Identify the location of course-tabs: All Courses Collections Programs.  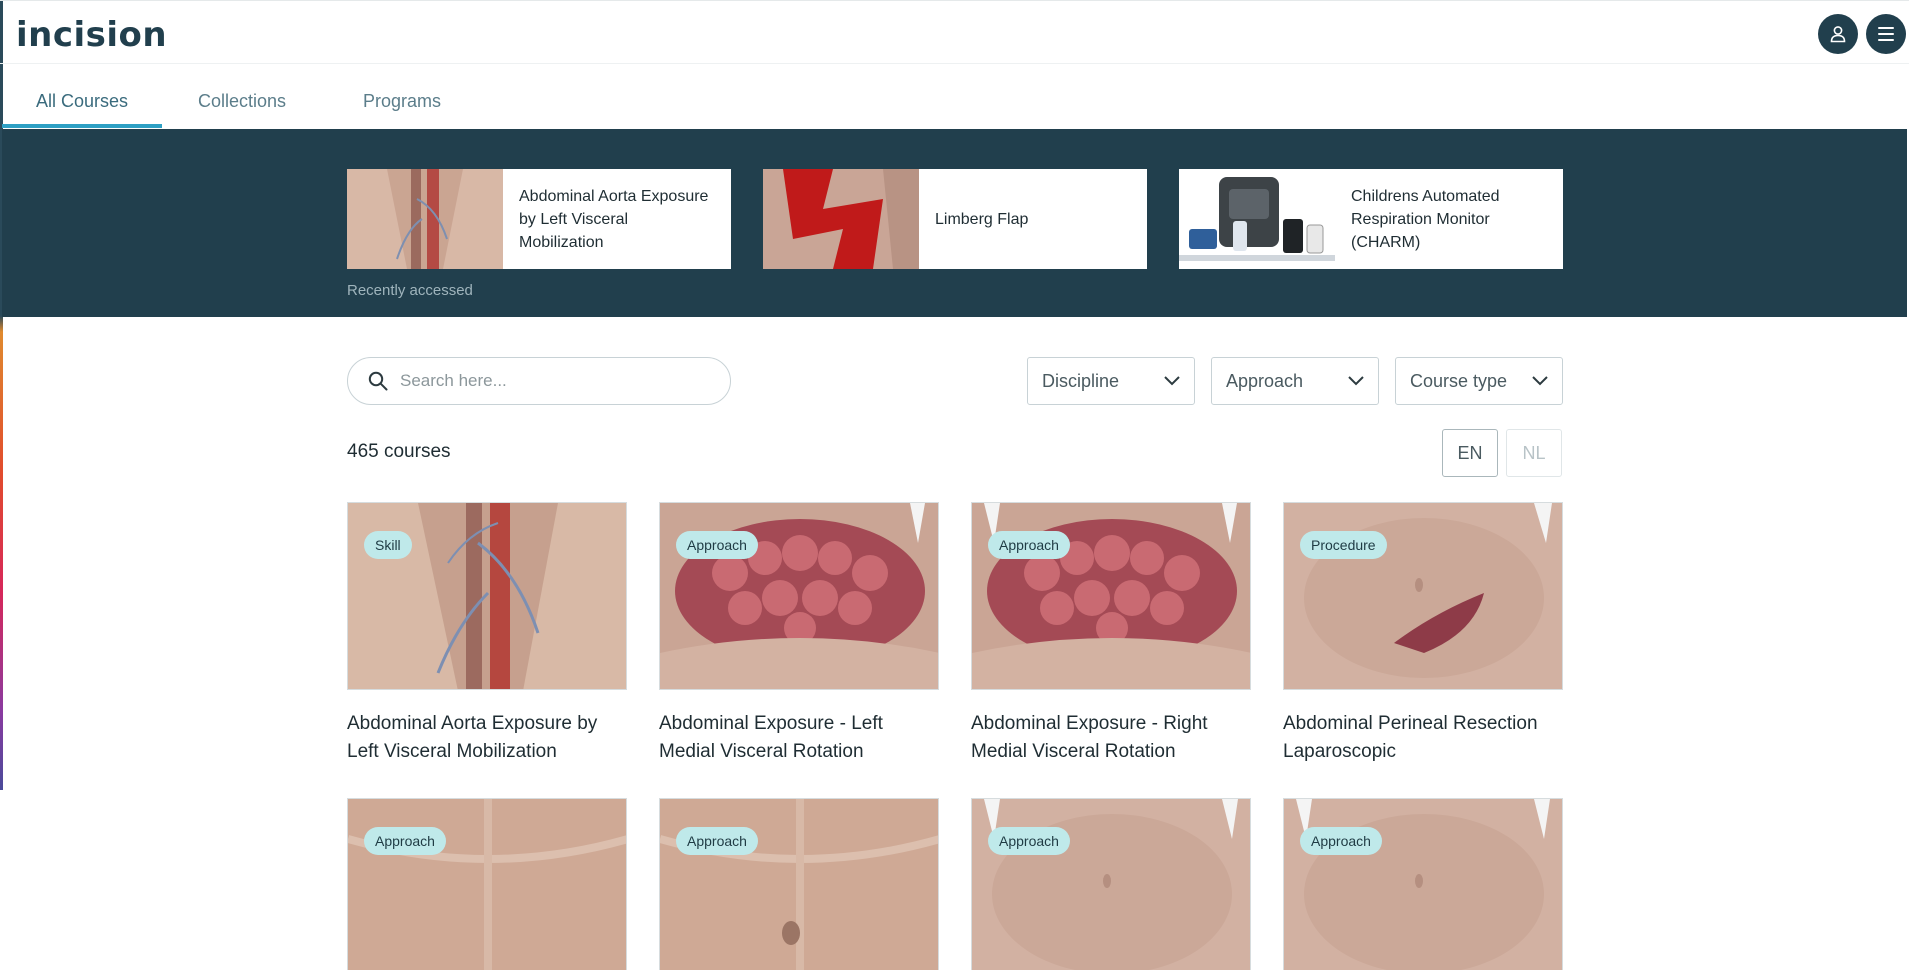
(954, 96).